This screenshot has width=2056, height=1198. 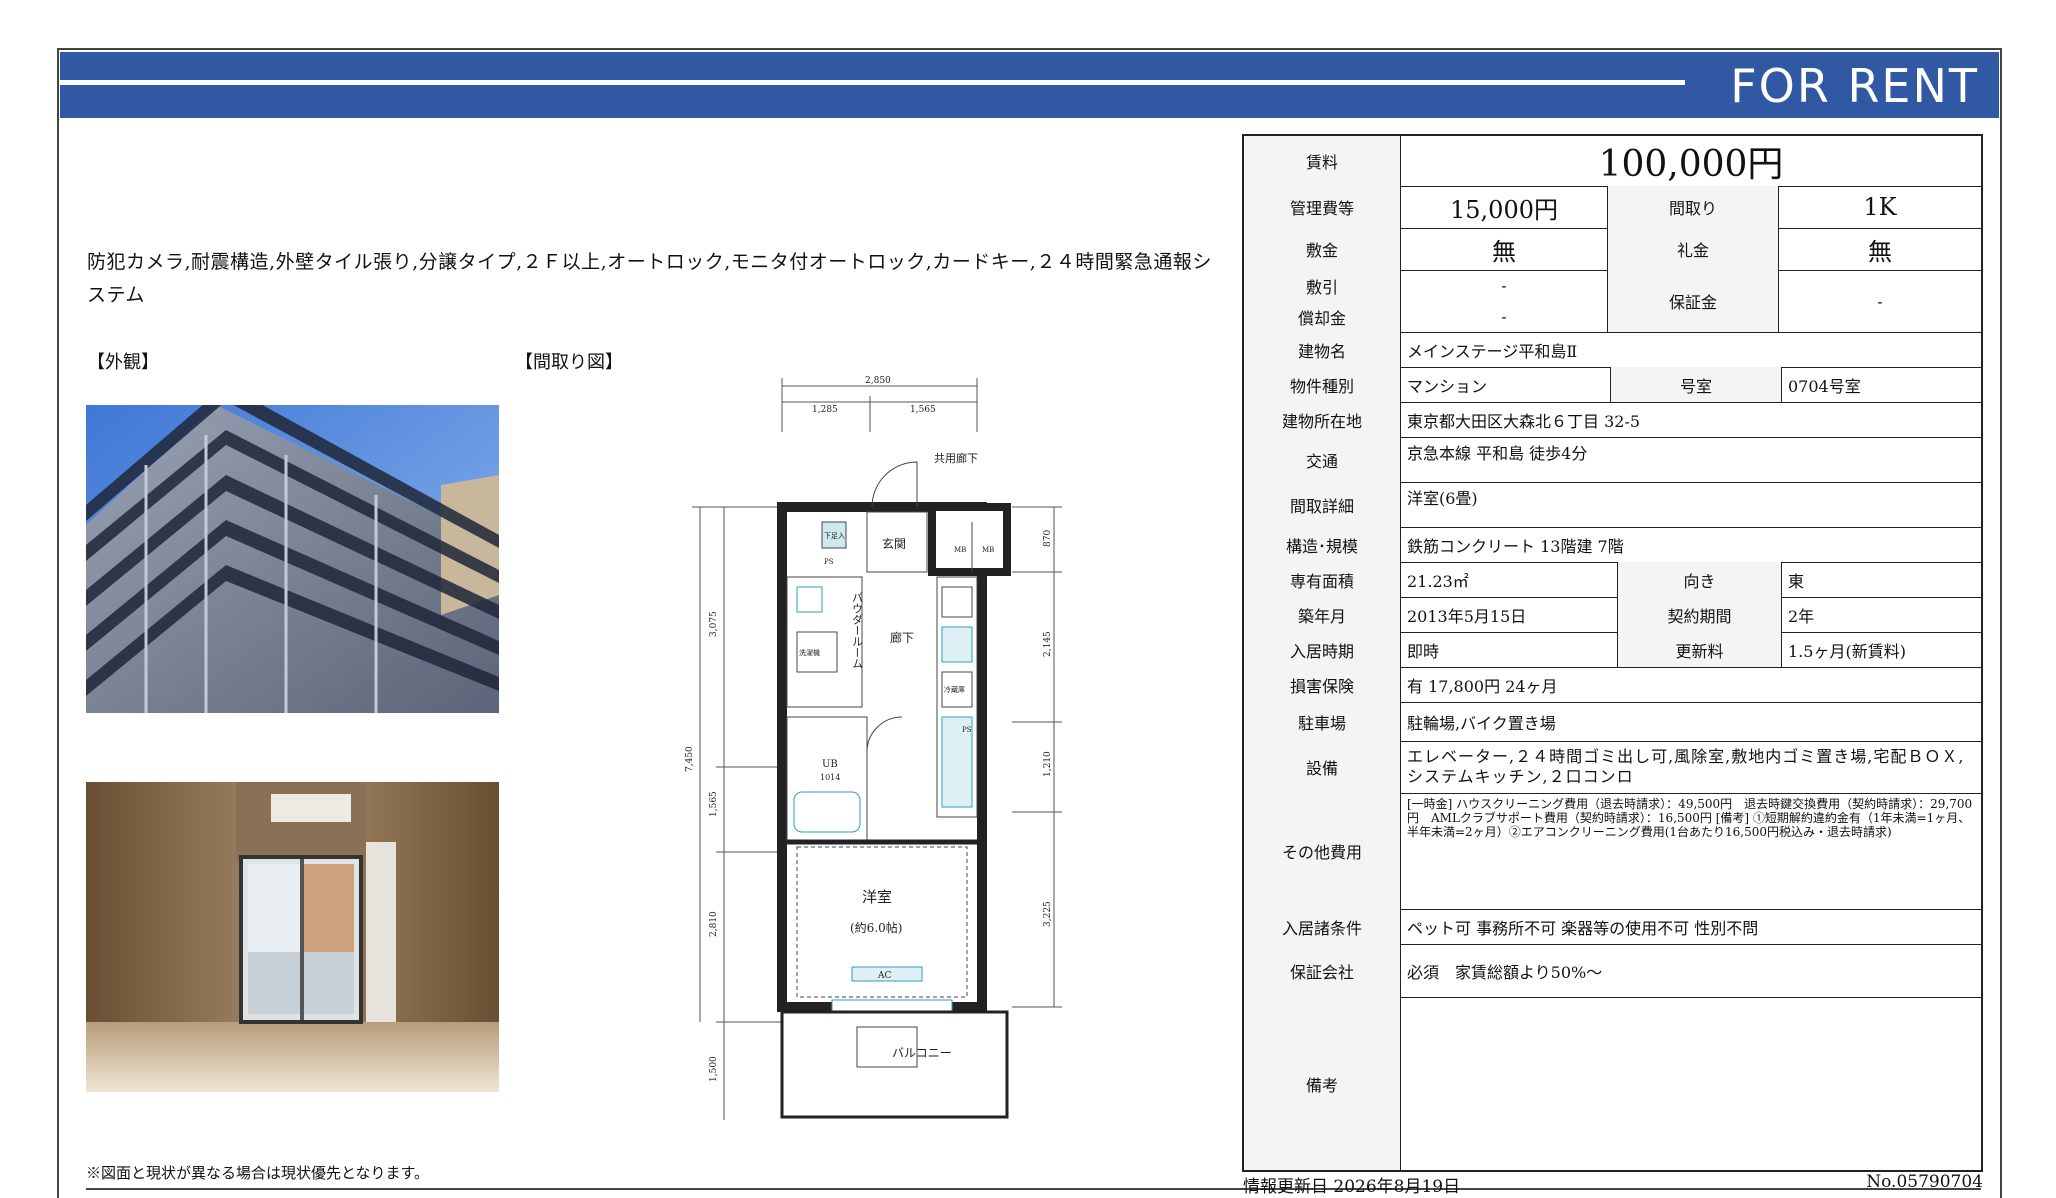 What do you see at coordinates (809, 652) in the screenshot?
I see `room-washer: 洗濯機` at bounding box center [809, 652].